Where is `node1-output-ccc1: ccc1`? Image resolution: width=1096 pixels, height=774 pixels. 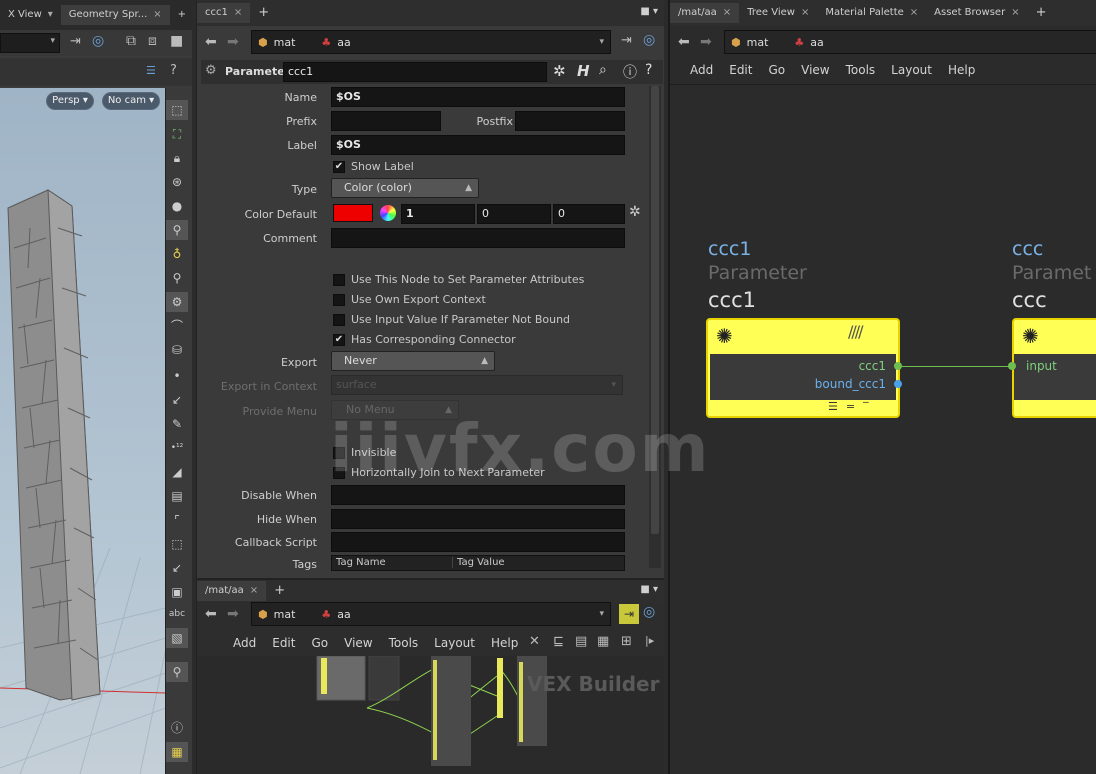
node1-output-ccc1: ccc1 is located at coordinates (872, 366).